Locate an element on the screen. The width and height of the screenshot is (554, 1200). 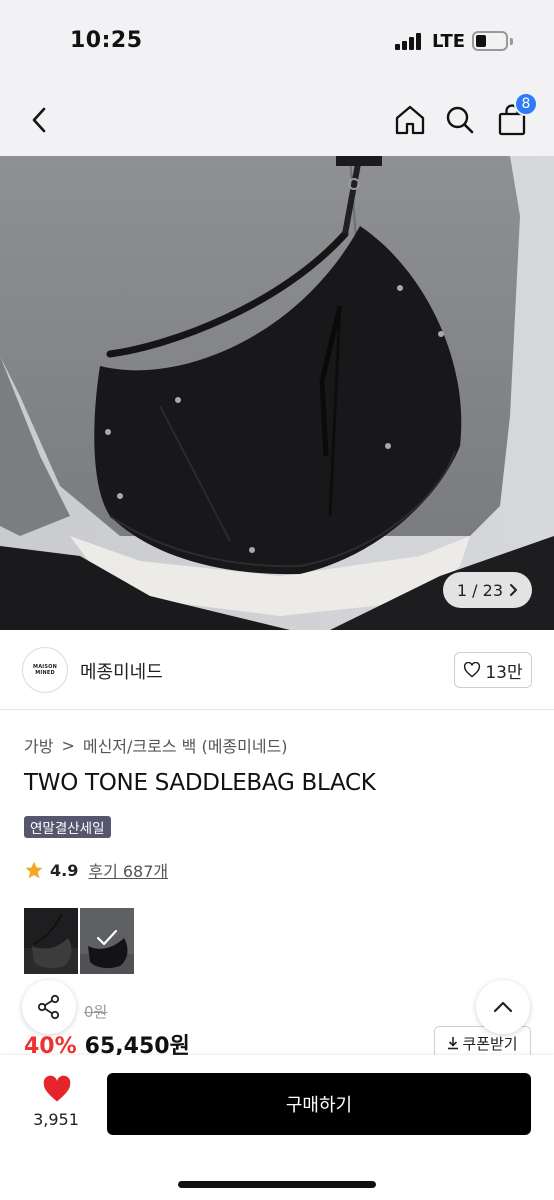
color-options is located at coordinates (79, 941).